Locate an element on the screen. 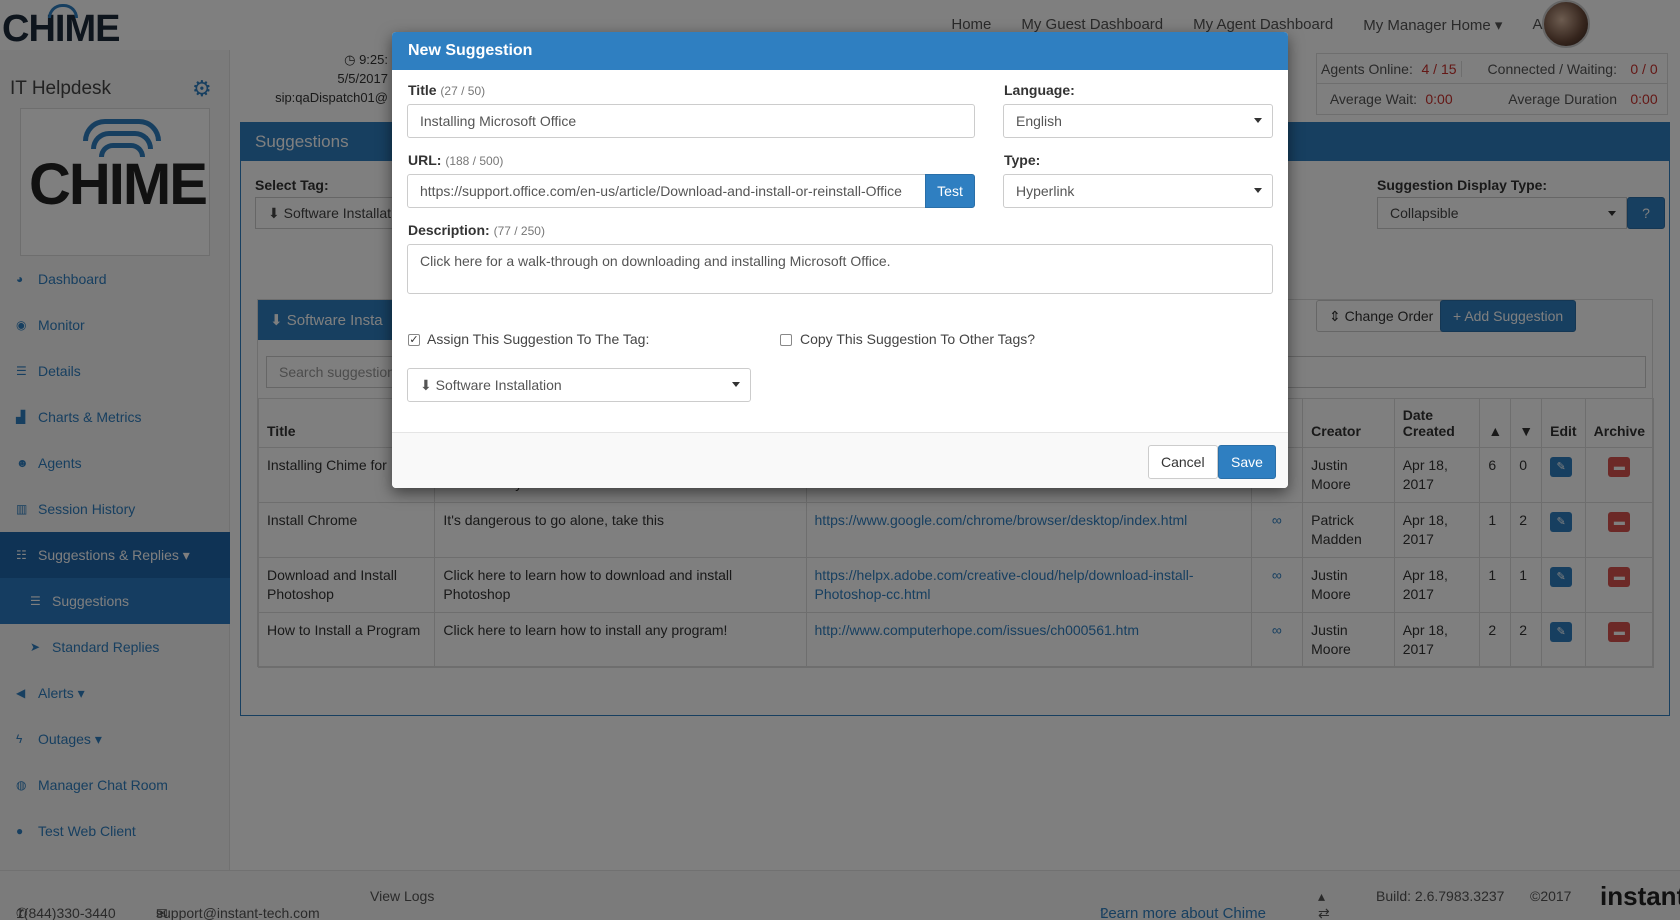 This screenshot has height=920, width=1680. assign-label: Assign This Suggestion To The Tag: is located at coordinates (538, 339).